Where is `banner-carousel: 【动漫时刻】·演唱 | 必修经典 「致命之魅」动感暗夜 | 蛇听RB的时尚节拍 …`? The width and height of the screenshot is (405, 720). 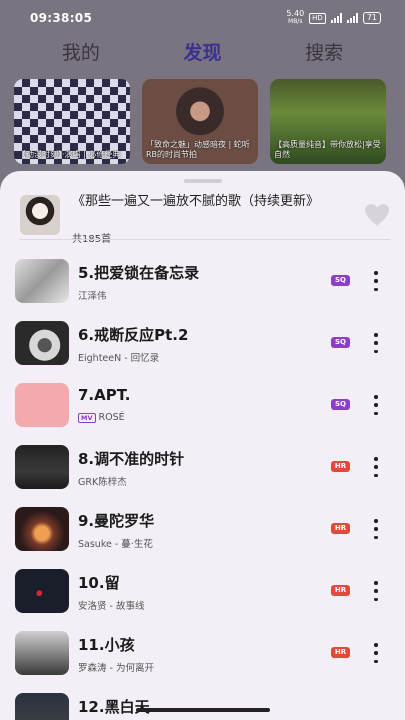
banner-carousel: 【动漫时刻】·演唱 | 必修经典 「致命之魅」动感暗夜 | 蛇听RB的时尚节拍 … is located at coordinates (200, 121).